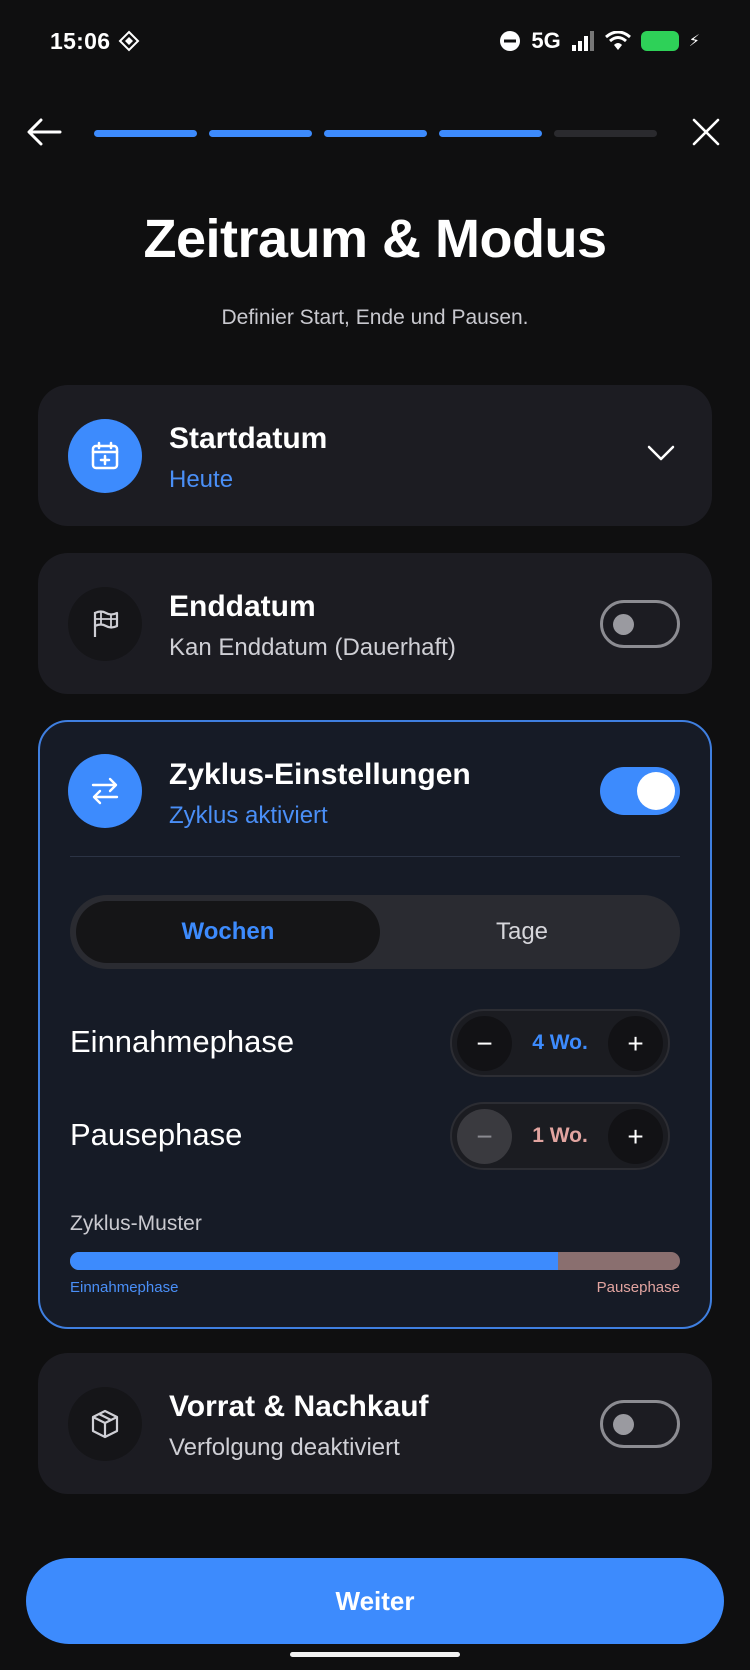 The height and width of the screenshot is (1670, 750). I want to click on calendar-icon, so click(105, 456).